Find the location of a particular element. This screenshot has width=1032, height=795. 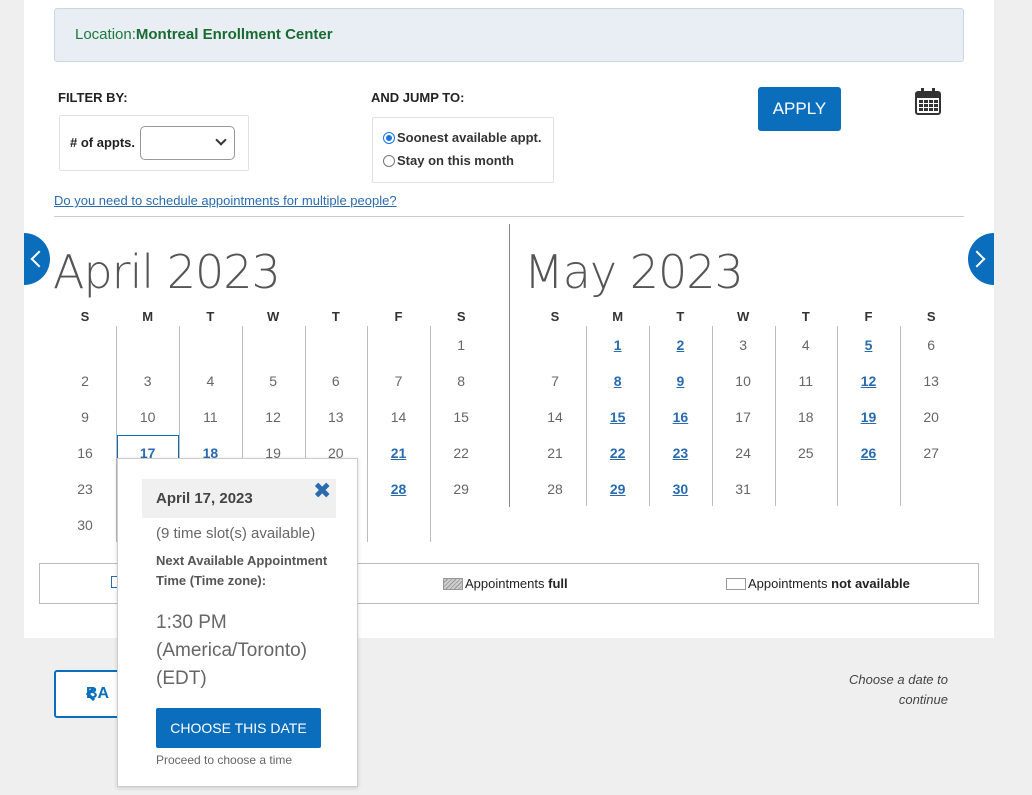

popup-time: 1:30 PM (America/Toronto) (EDT) is located at coordinates (231, 650).